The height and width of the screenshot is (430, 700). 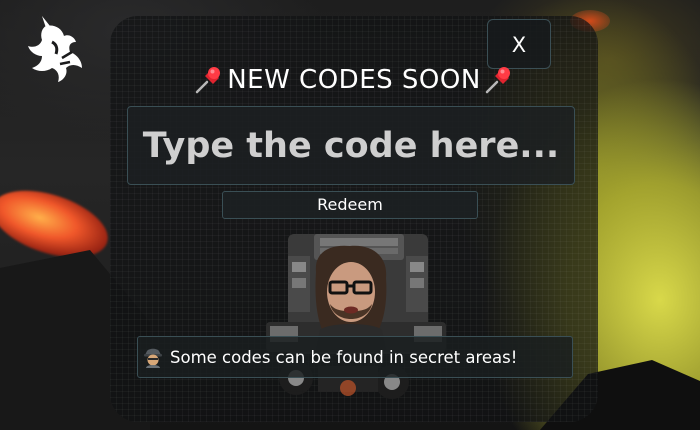 What do you see at coordinates (55, 49) in the screenshot?
I see `unicorn-logo-icon` at bounding box center [55, 49].